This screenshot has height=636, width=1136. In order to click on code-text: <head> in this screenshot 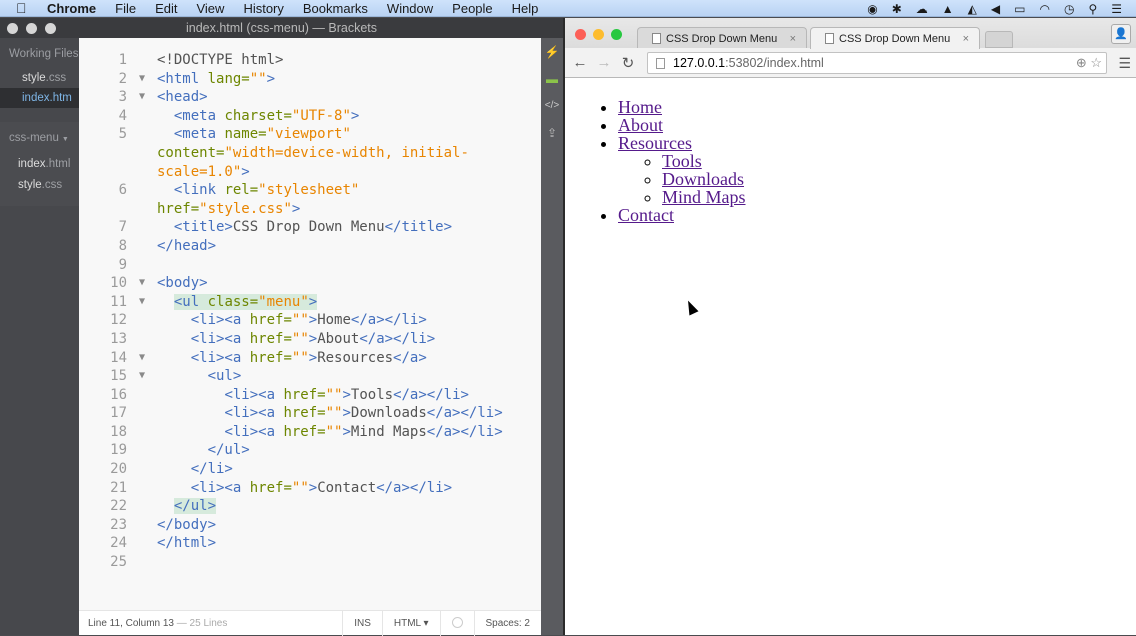, I will do `click(182, 97)`.